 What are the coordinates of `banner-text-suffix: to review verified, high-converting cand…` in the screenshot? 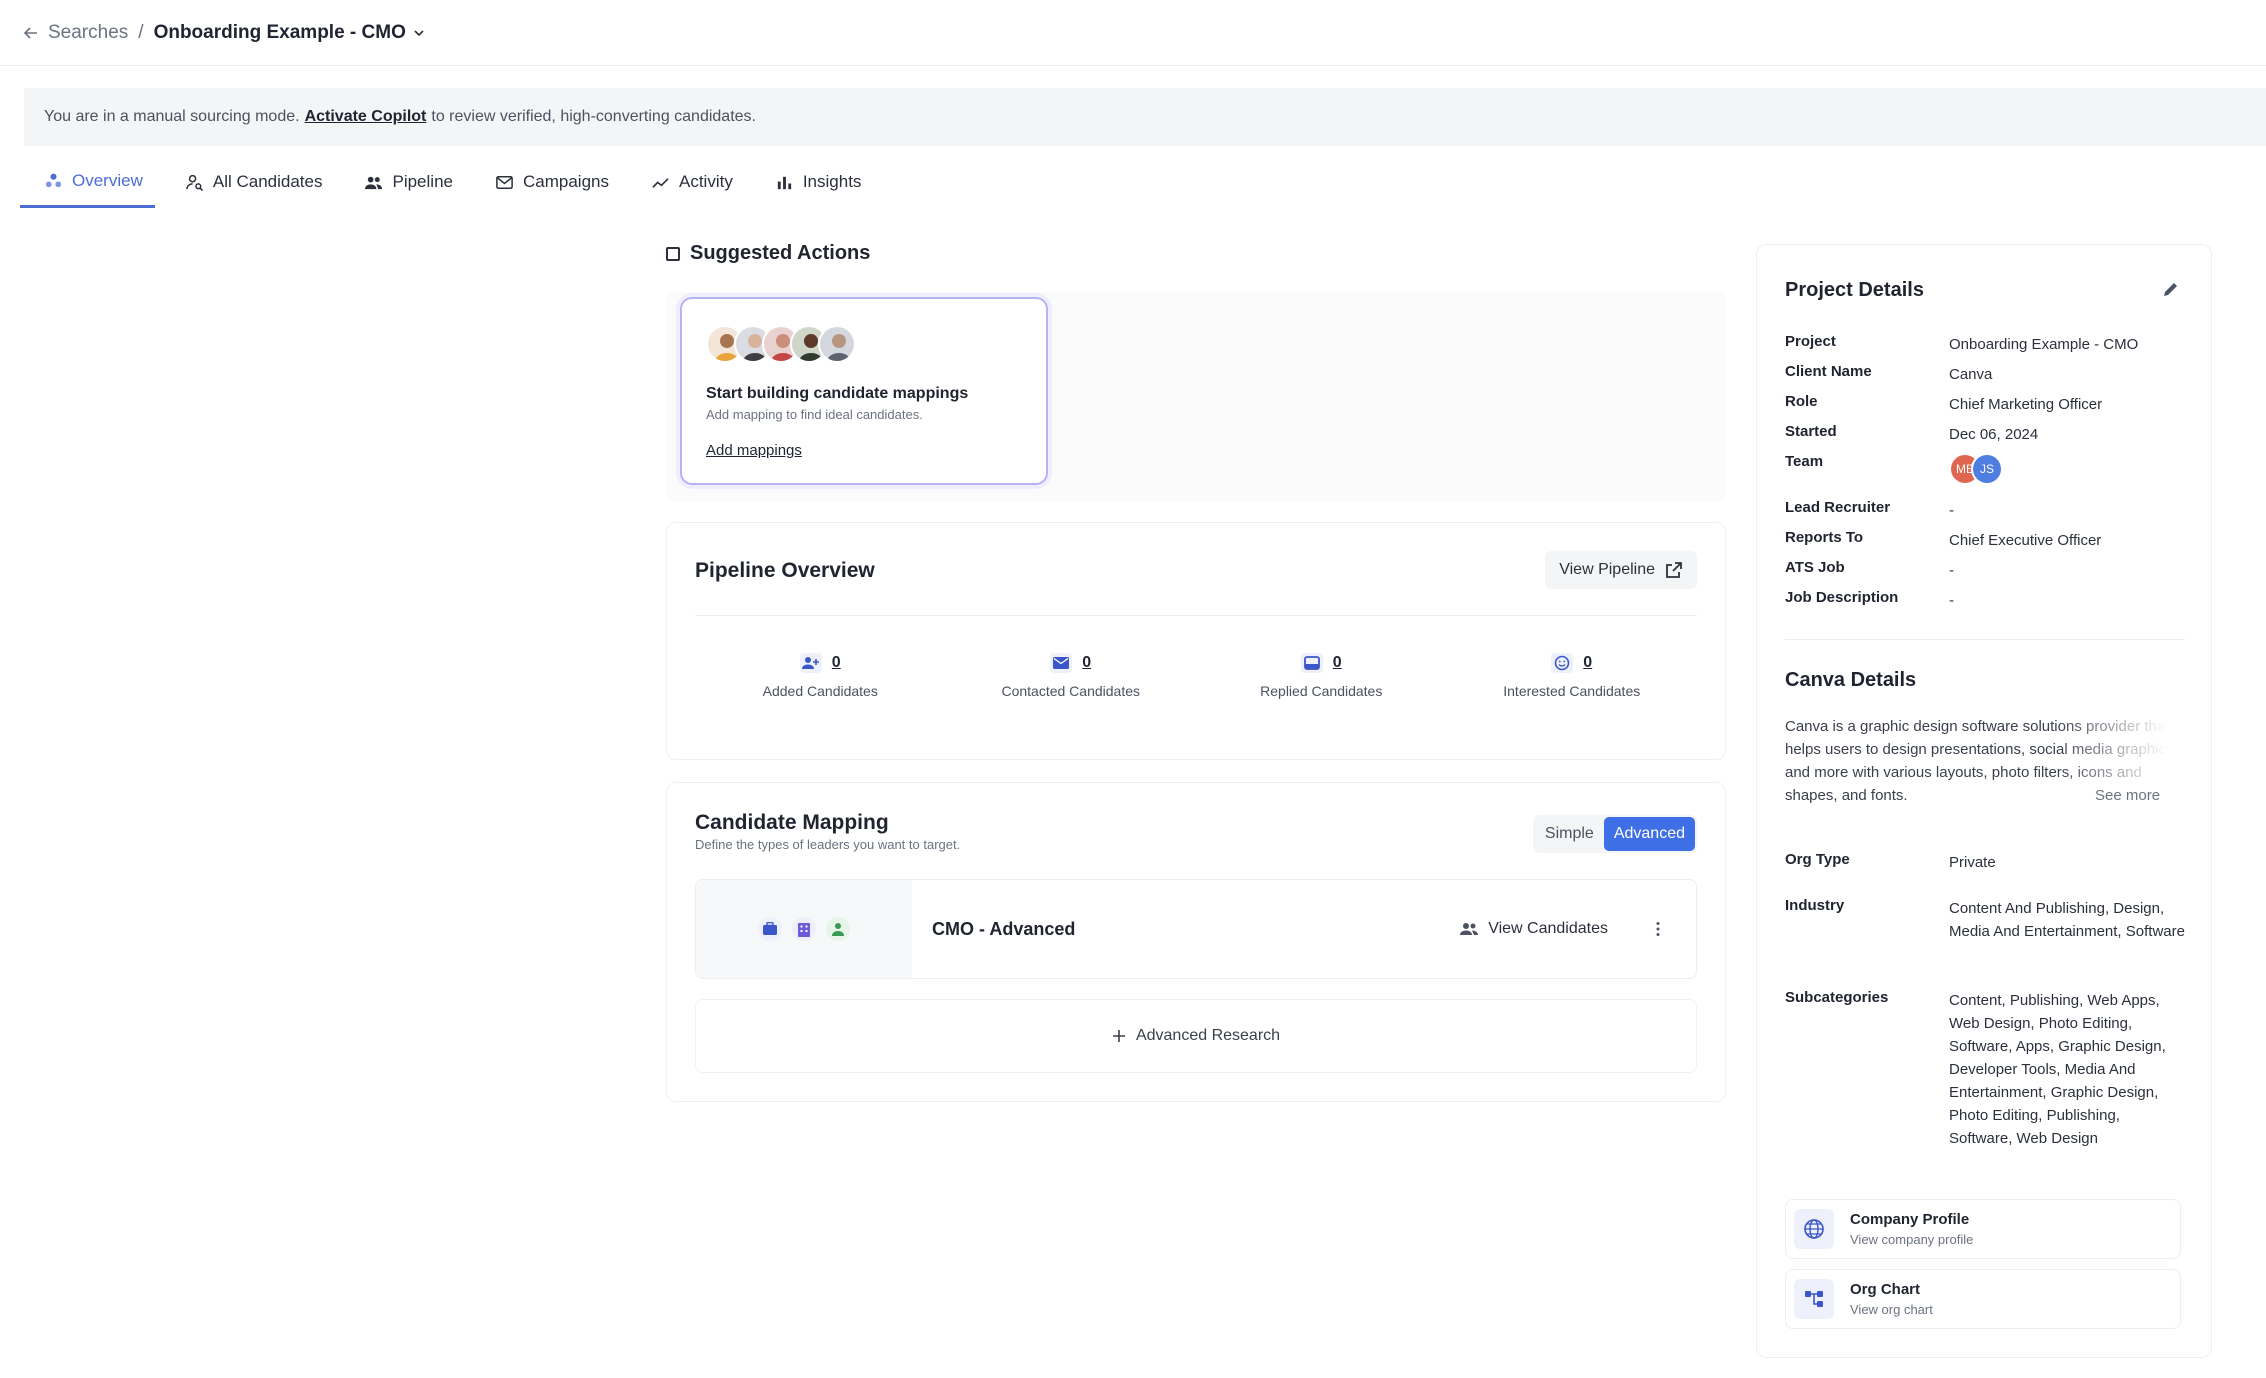 It's located at (593, 116).